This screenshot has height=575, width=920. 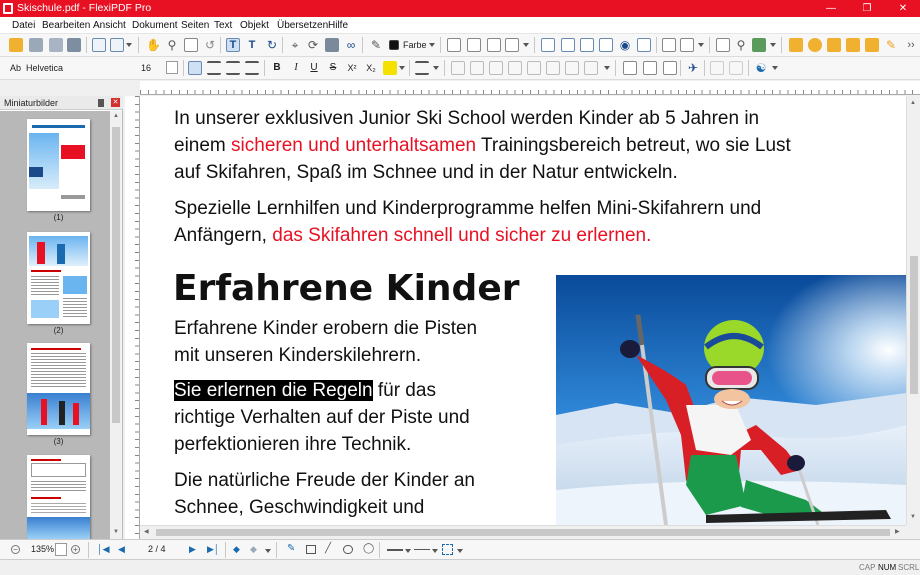 What do you see at coordinates (759, 45) in the screenshot?
I see `picture-icon` at bounding box center [759, 45].